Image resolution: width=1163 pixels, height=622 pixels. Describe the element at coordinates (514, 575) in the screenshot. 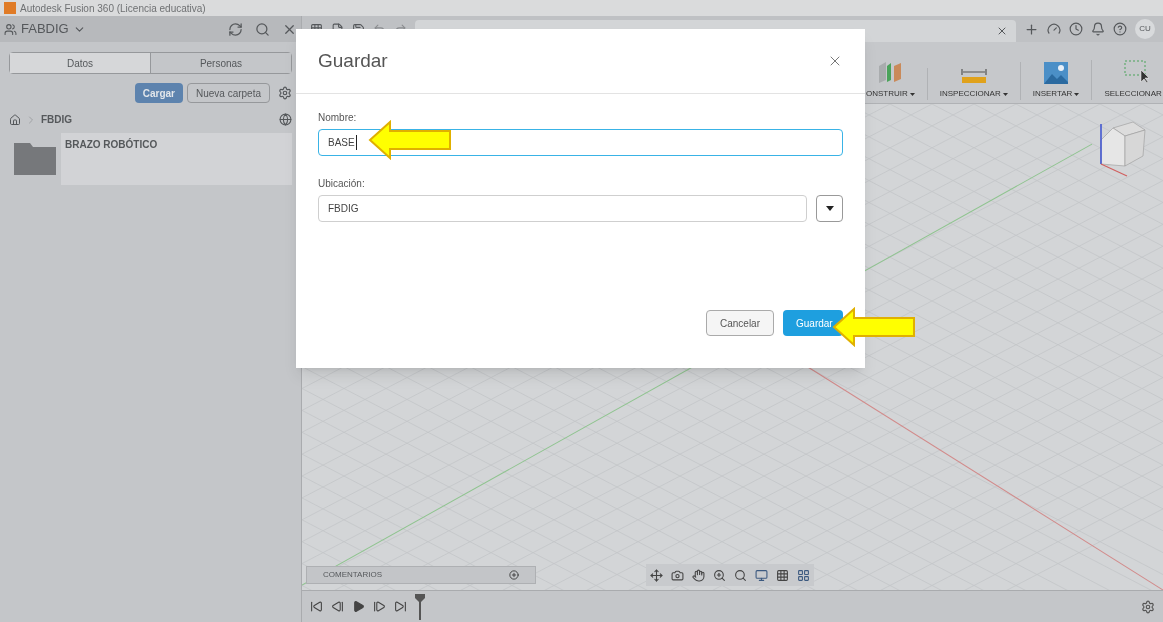

I see `add-comment-icon` at that location.